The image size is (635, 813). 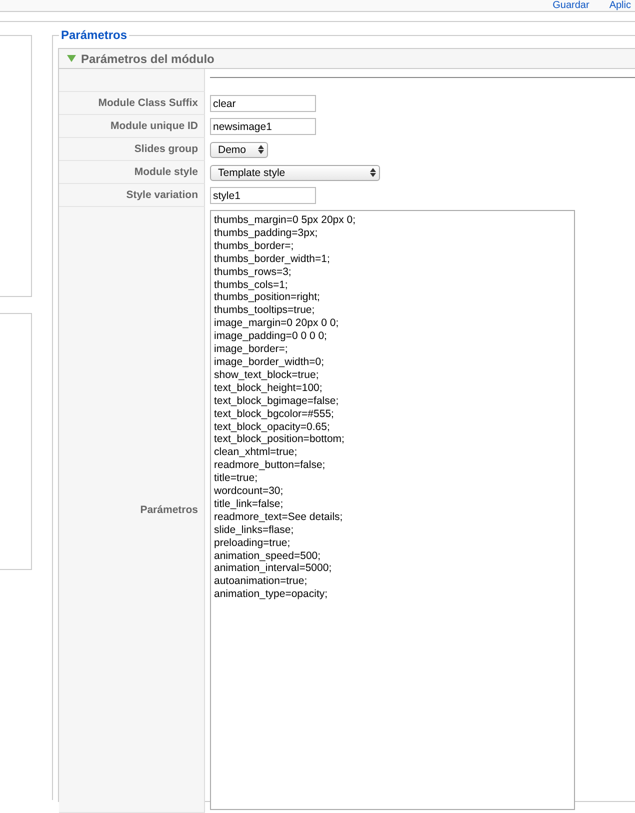 I want to click on text-field: clear, so click(x=263, y=103).